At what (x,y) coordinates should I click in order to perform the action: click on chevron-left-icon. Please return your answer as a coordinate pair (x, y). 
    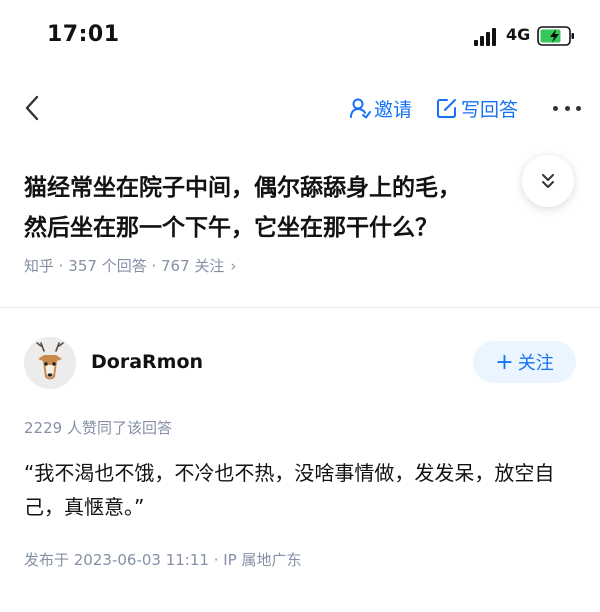
    Looking at the image, I should click on (32, 108).